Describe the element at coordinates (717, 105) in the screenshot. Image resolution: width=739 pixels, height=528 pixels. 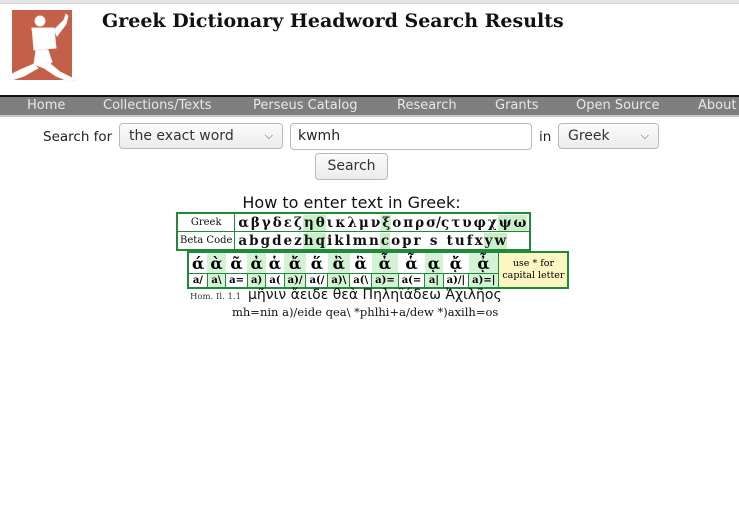
I see `nav-about: About` at that location.